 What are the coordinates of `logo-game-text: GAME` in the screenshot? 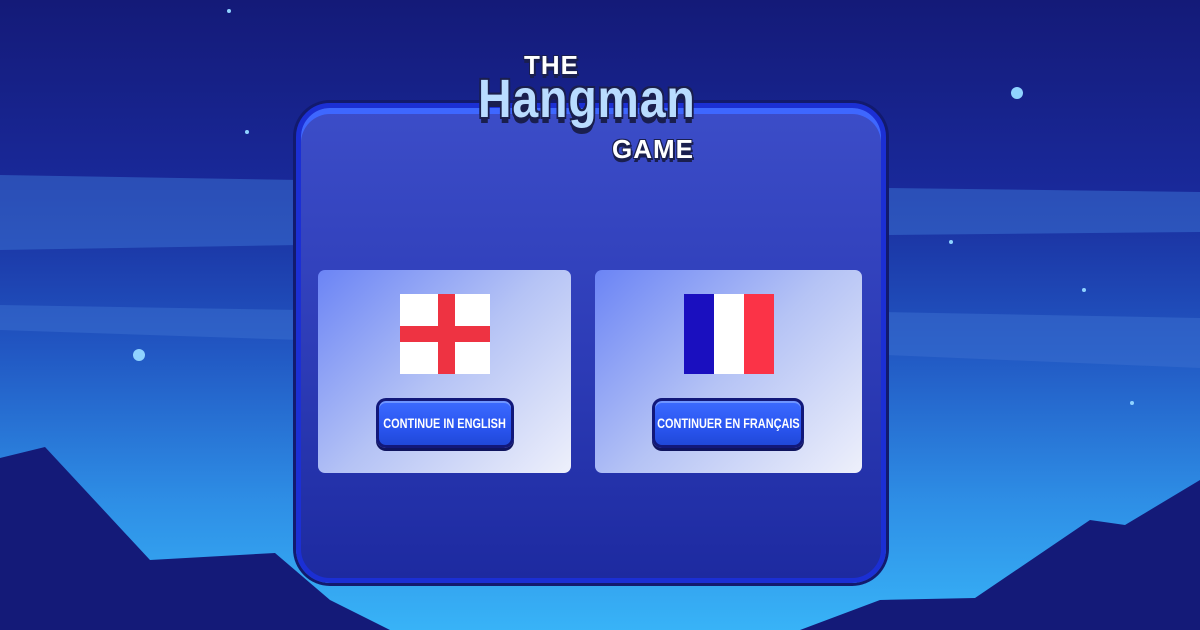 It's located at (653, 149).